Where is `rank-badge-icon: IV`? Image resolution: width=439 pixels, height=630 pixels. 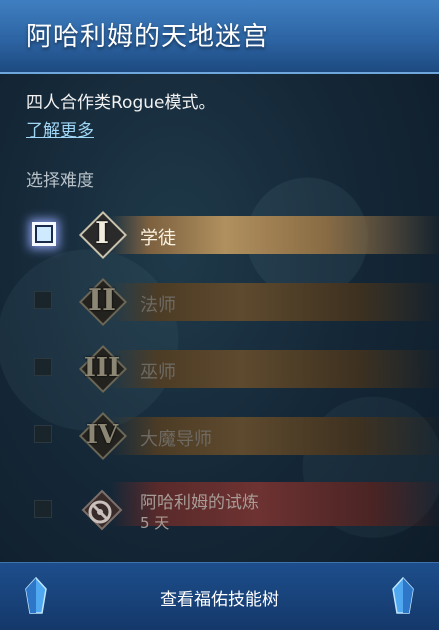 rank-badge-icon: IV is located at coordinates (103, 436).